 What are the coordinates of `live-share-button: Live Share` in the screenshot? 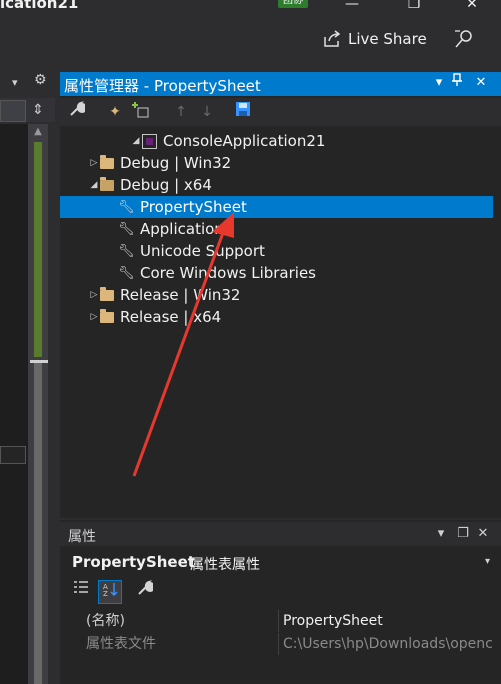 It's located at (374, 39).